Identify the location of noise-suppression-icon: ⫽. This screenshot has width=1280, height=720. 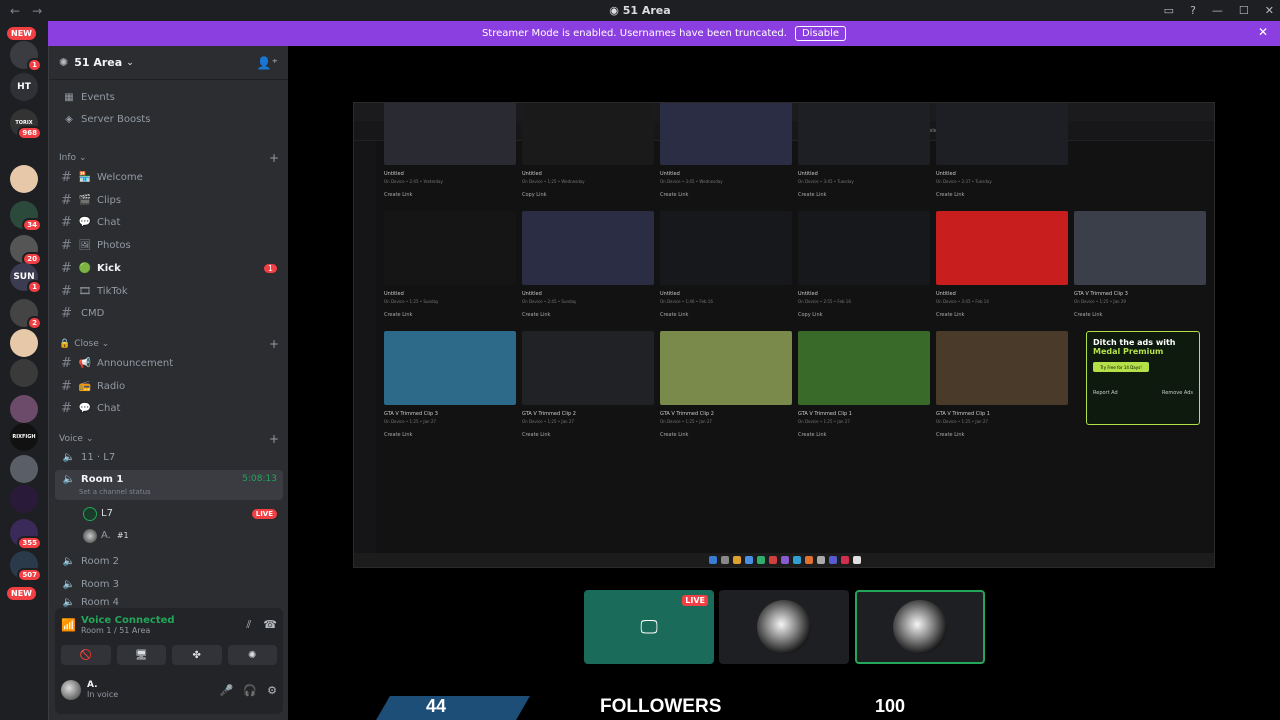
(248, 625).